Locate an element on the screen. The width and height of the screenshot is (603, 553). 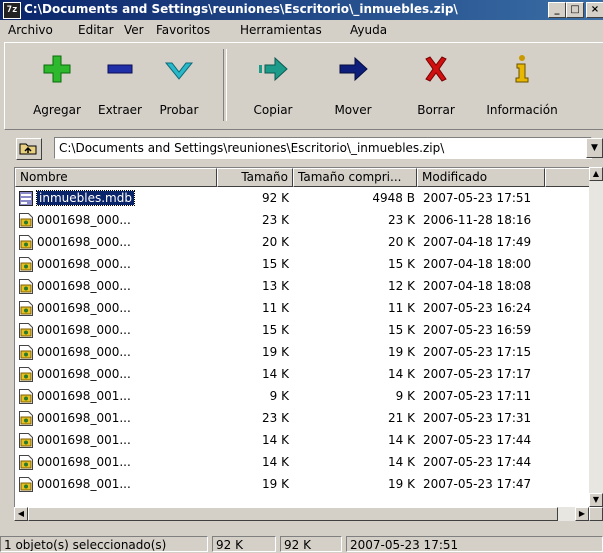
file-size: 15 K is located at coordinates (275, 264).